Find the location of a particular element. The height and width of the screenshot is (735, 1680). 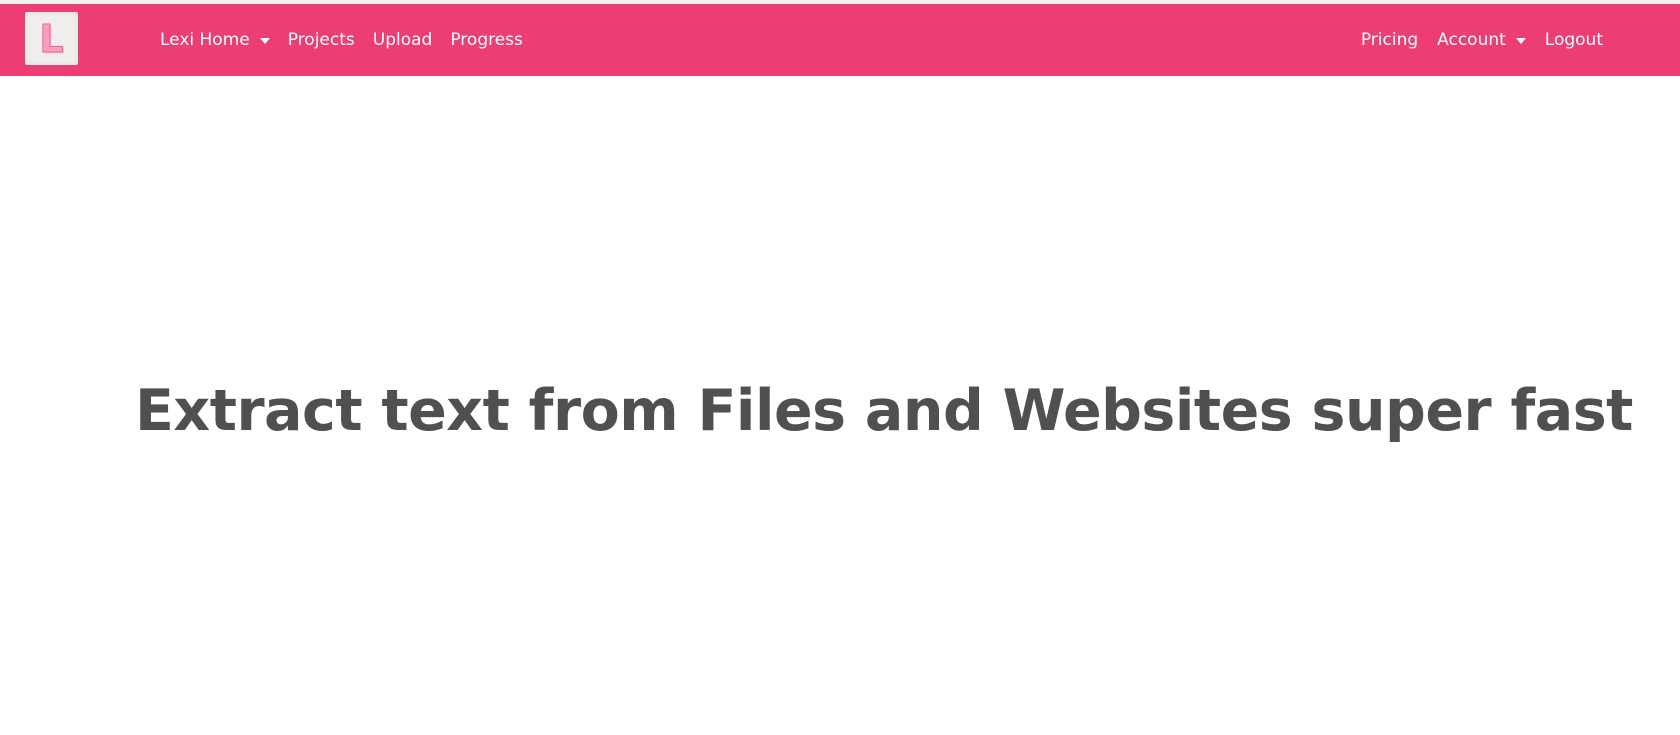

nav-item-label: Lexi Home is located at coordinates (205, 40).